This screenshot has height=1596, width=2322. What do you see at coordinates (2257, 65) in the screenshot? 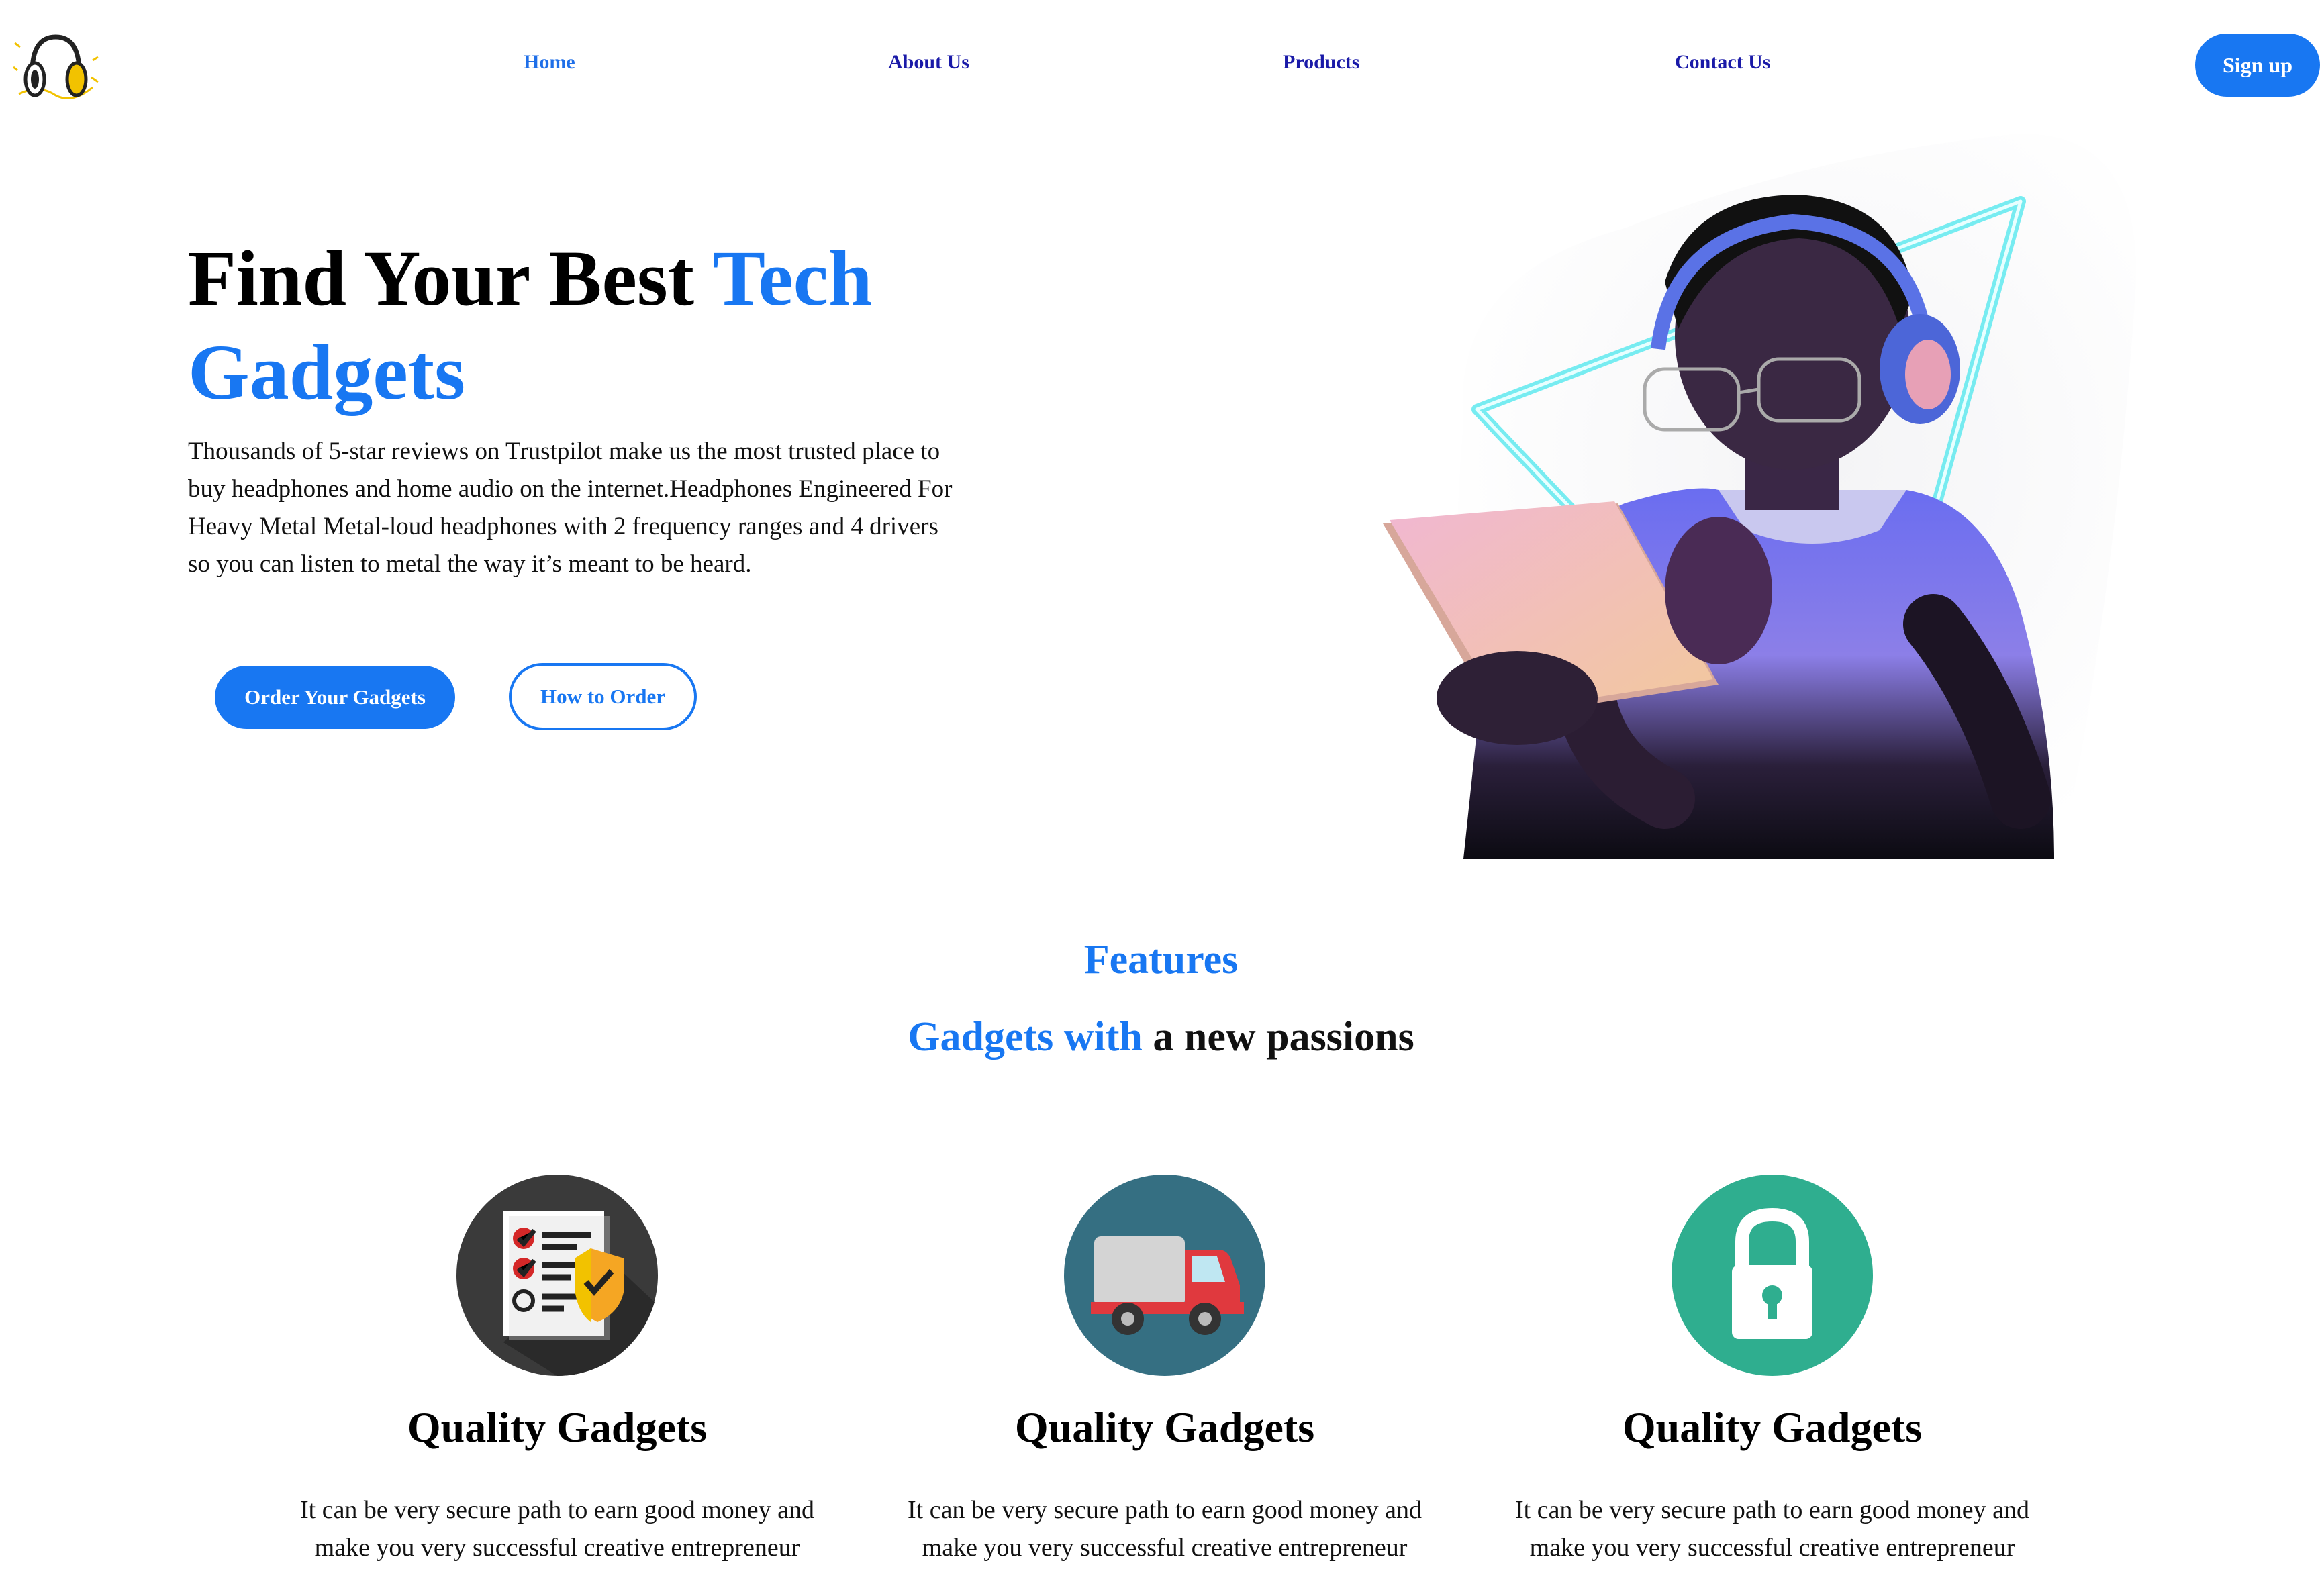
I see `signup-button: Sign up` at bounding box center [2257, 65].